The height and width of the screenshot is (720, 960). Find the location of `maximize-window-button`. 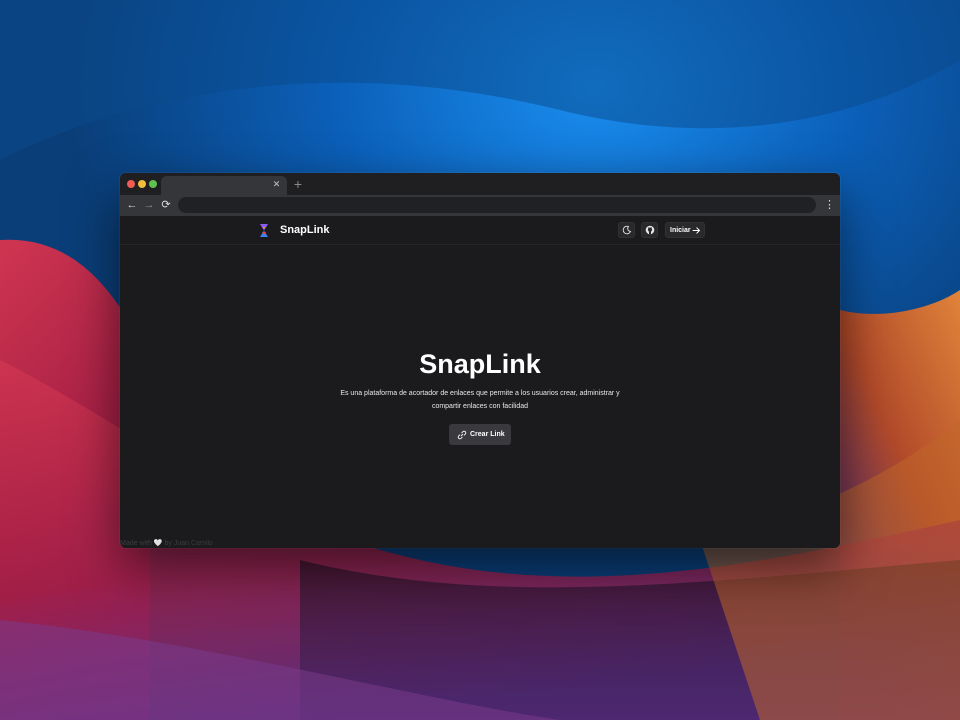

maximize-window-button is located at coordinates (153, 184).